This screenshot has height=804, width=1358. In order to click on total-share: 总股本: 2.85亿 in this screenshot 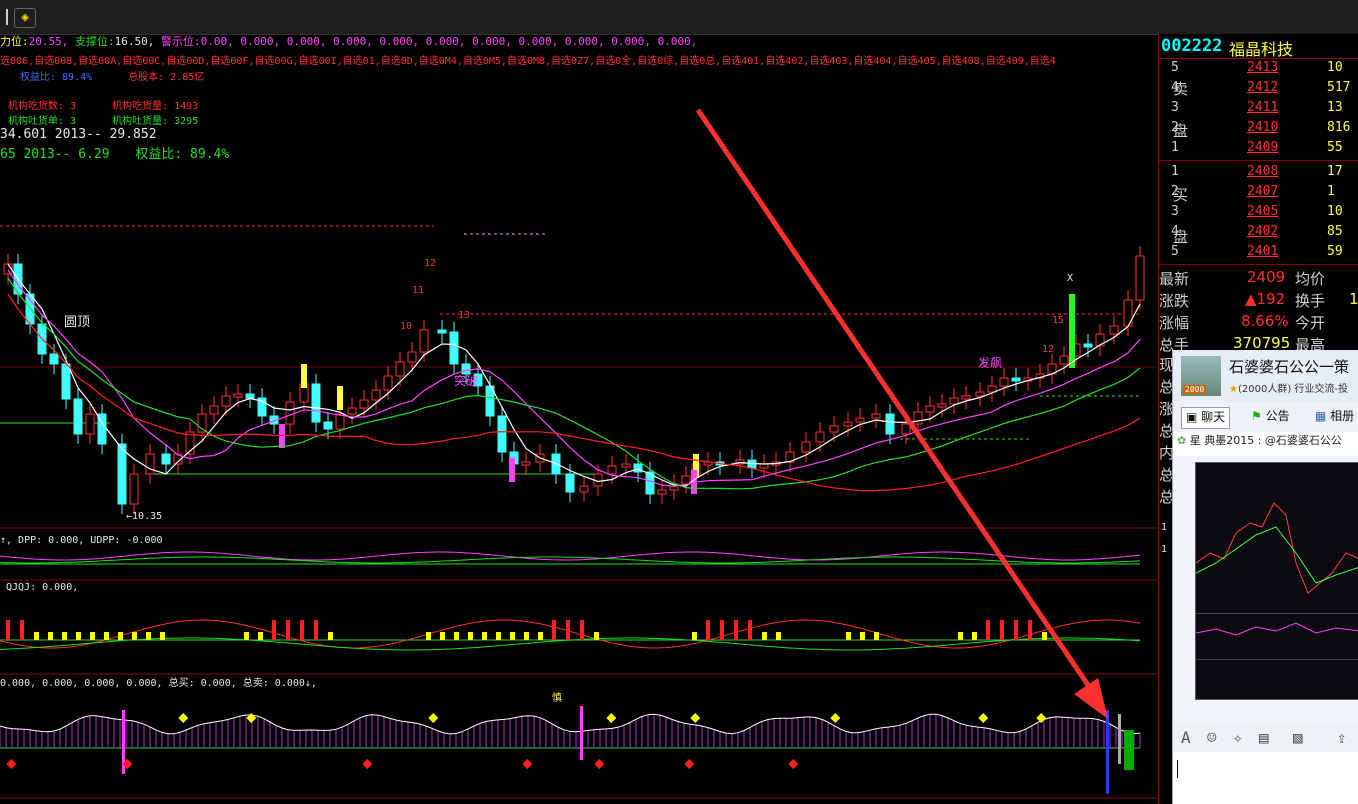, I will do `click(166, 77)`.